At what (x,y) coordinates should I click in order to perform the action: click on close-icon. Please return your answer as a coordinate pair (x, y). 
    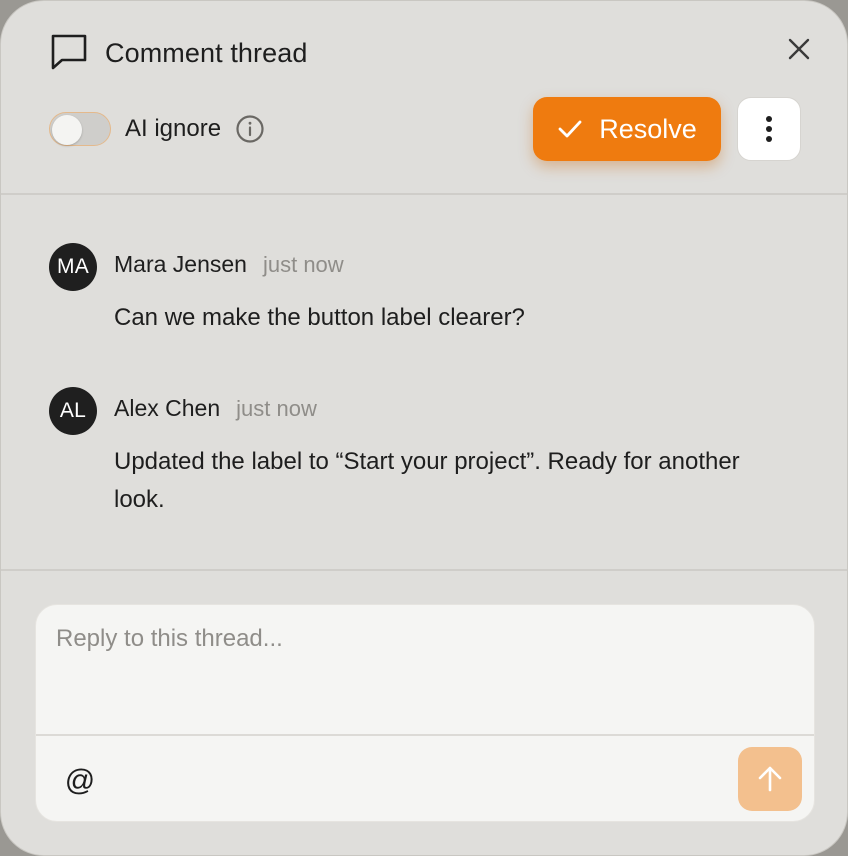
    Looking at the image, I should click on (799, 49).